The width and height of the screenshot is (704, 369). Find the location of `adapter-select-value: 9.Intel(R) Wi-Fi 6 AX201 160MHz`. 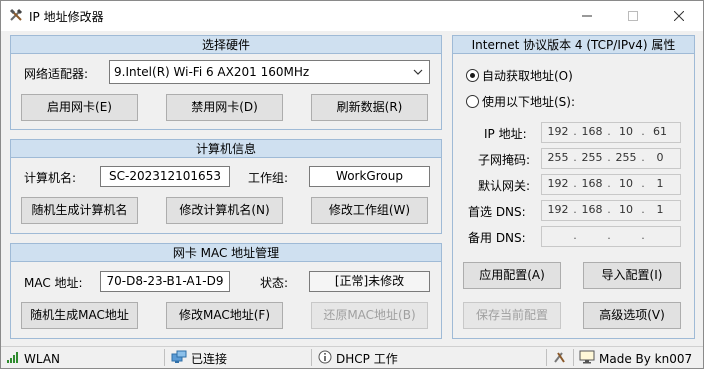

adapter-select-value: 9.Intel(R) Wi-Fi 6 AX201 160MHz is located at coordinates (212, 72).